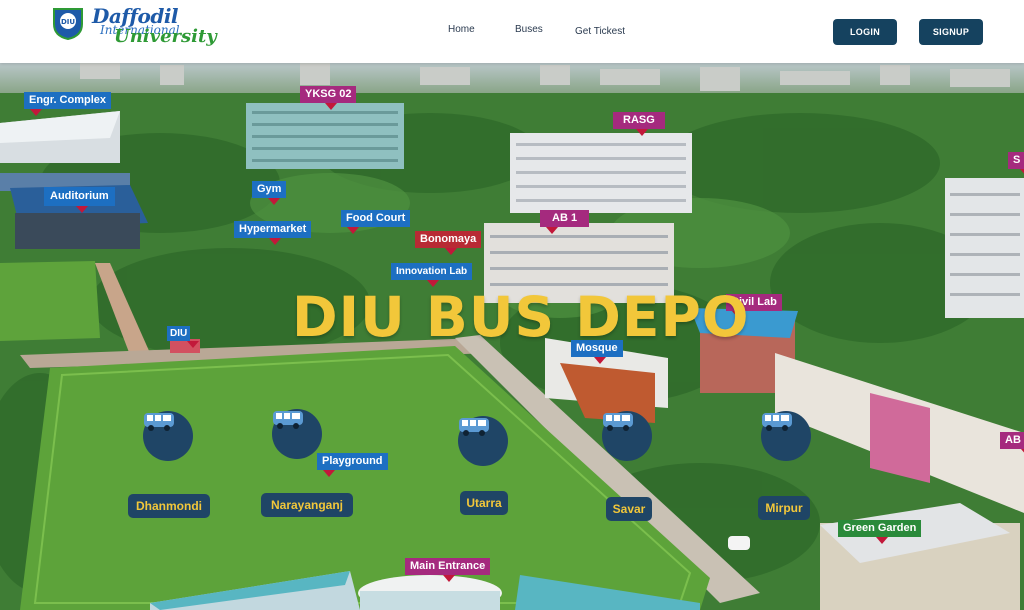 The width and height of the screenshot is (1024, 610). I want to click on stop-mirpur-label: Mirpur, so click(784, 508).